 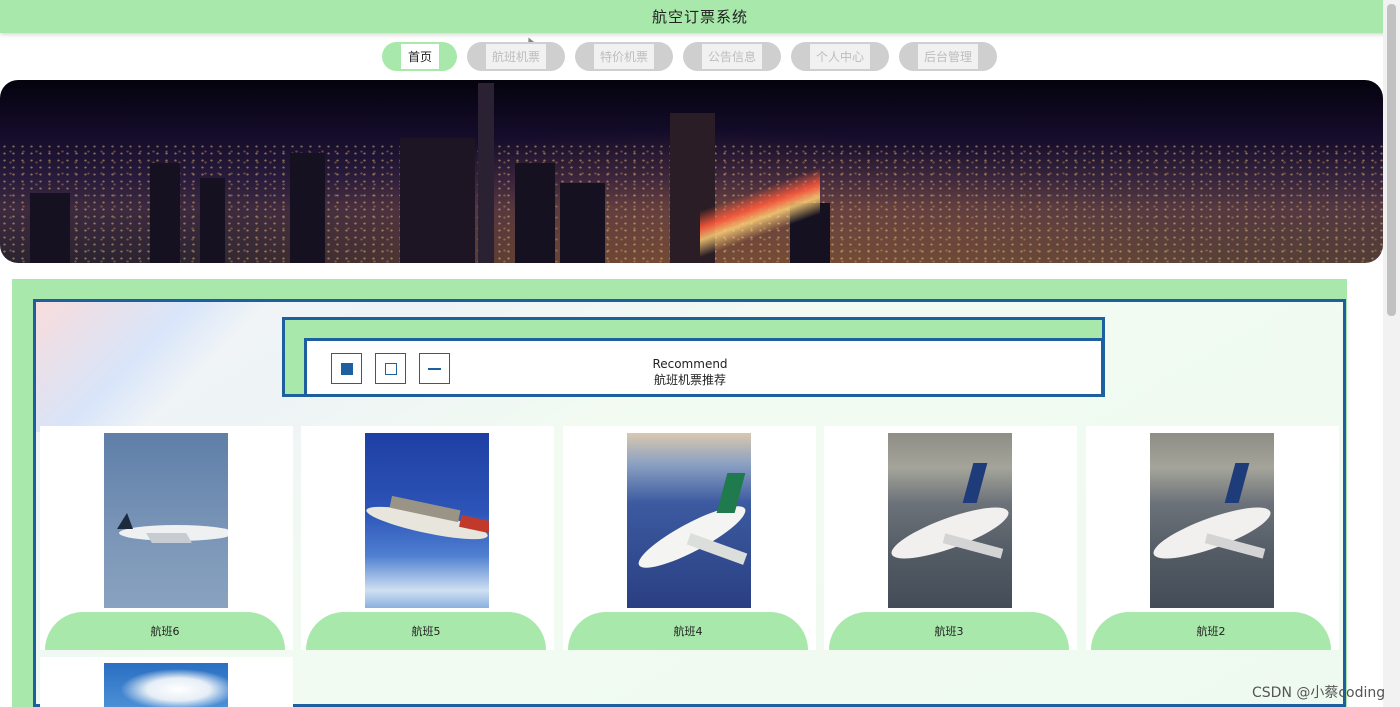 I want to click on flight-name: 航班5, so click(x=426, y=631).